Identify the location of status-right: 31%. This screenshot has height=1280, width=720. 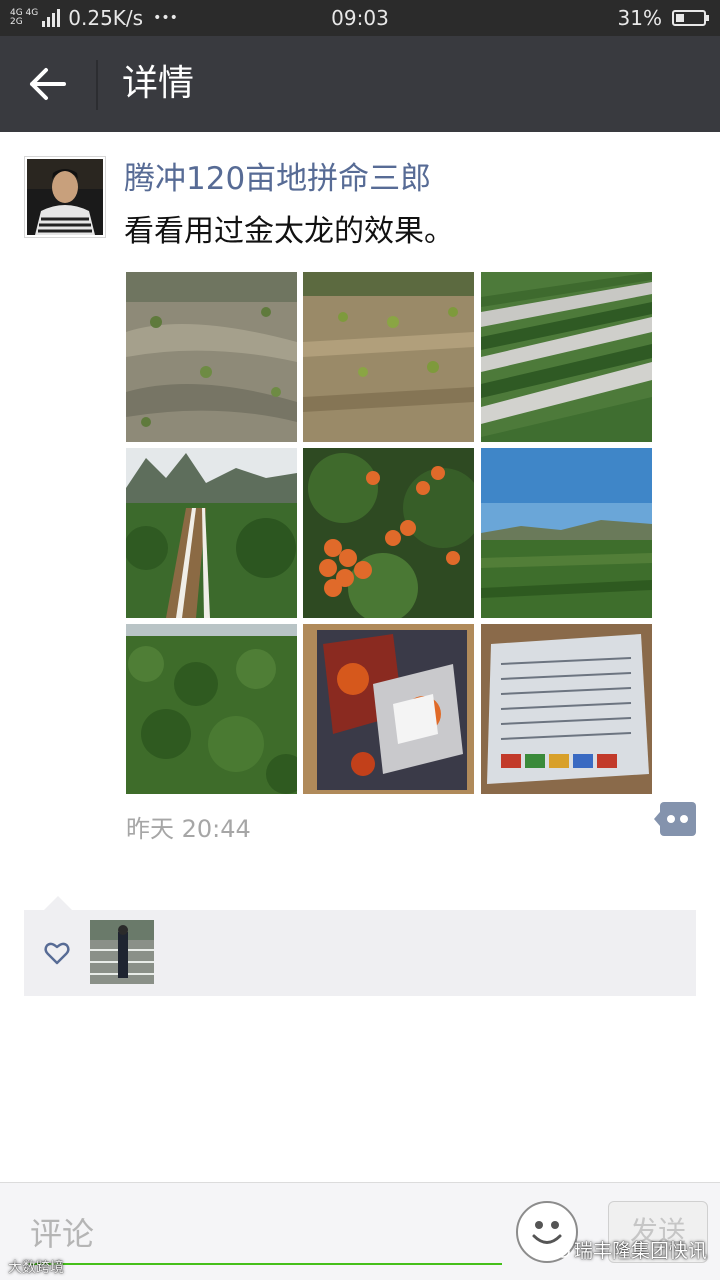
(663, 18).